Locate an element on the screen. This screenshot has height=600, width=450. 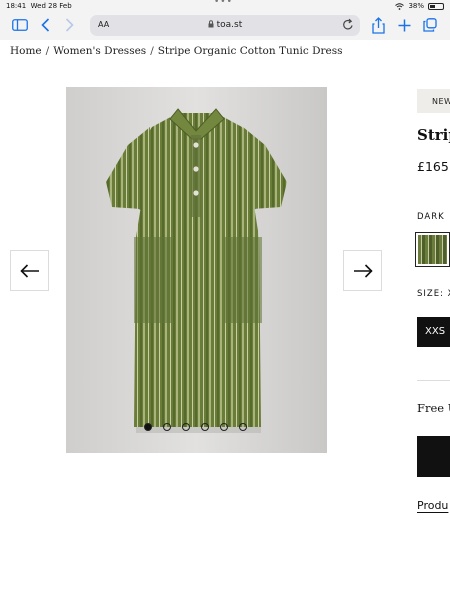
add-to-bag-button is located at coordinates (433, 456).